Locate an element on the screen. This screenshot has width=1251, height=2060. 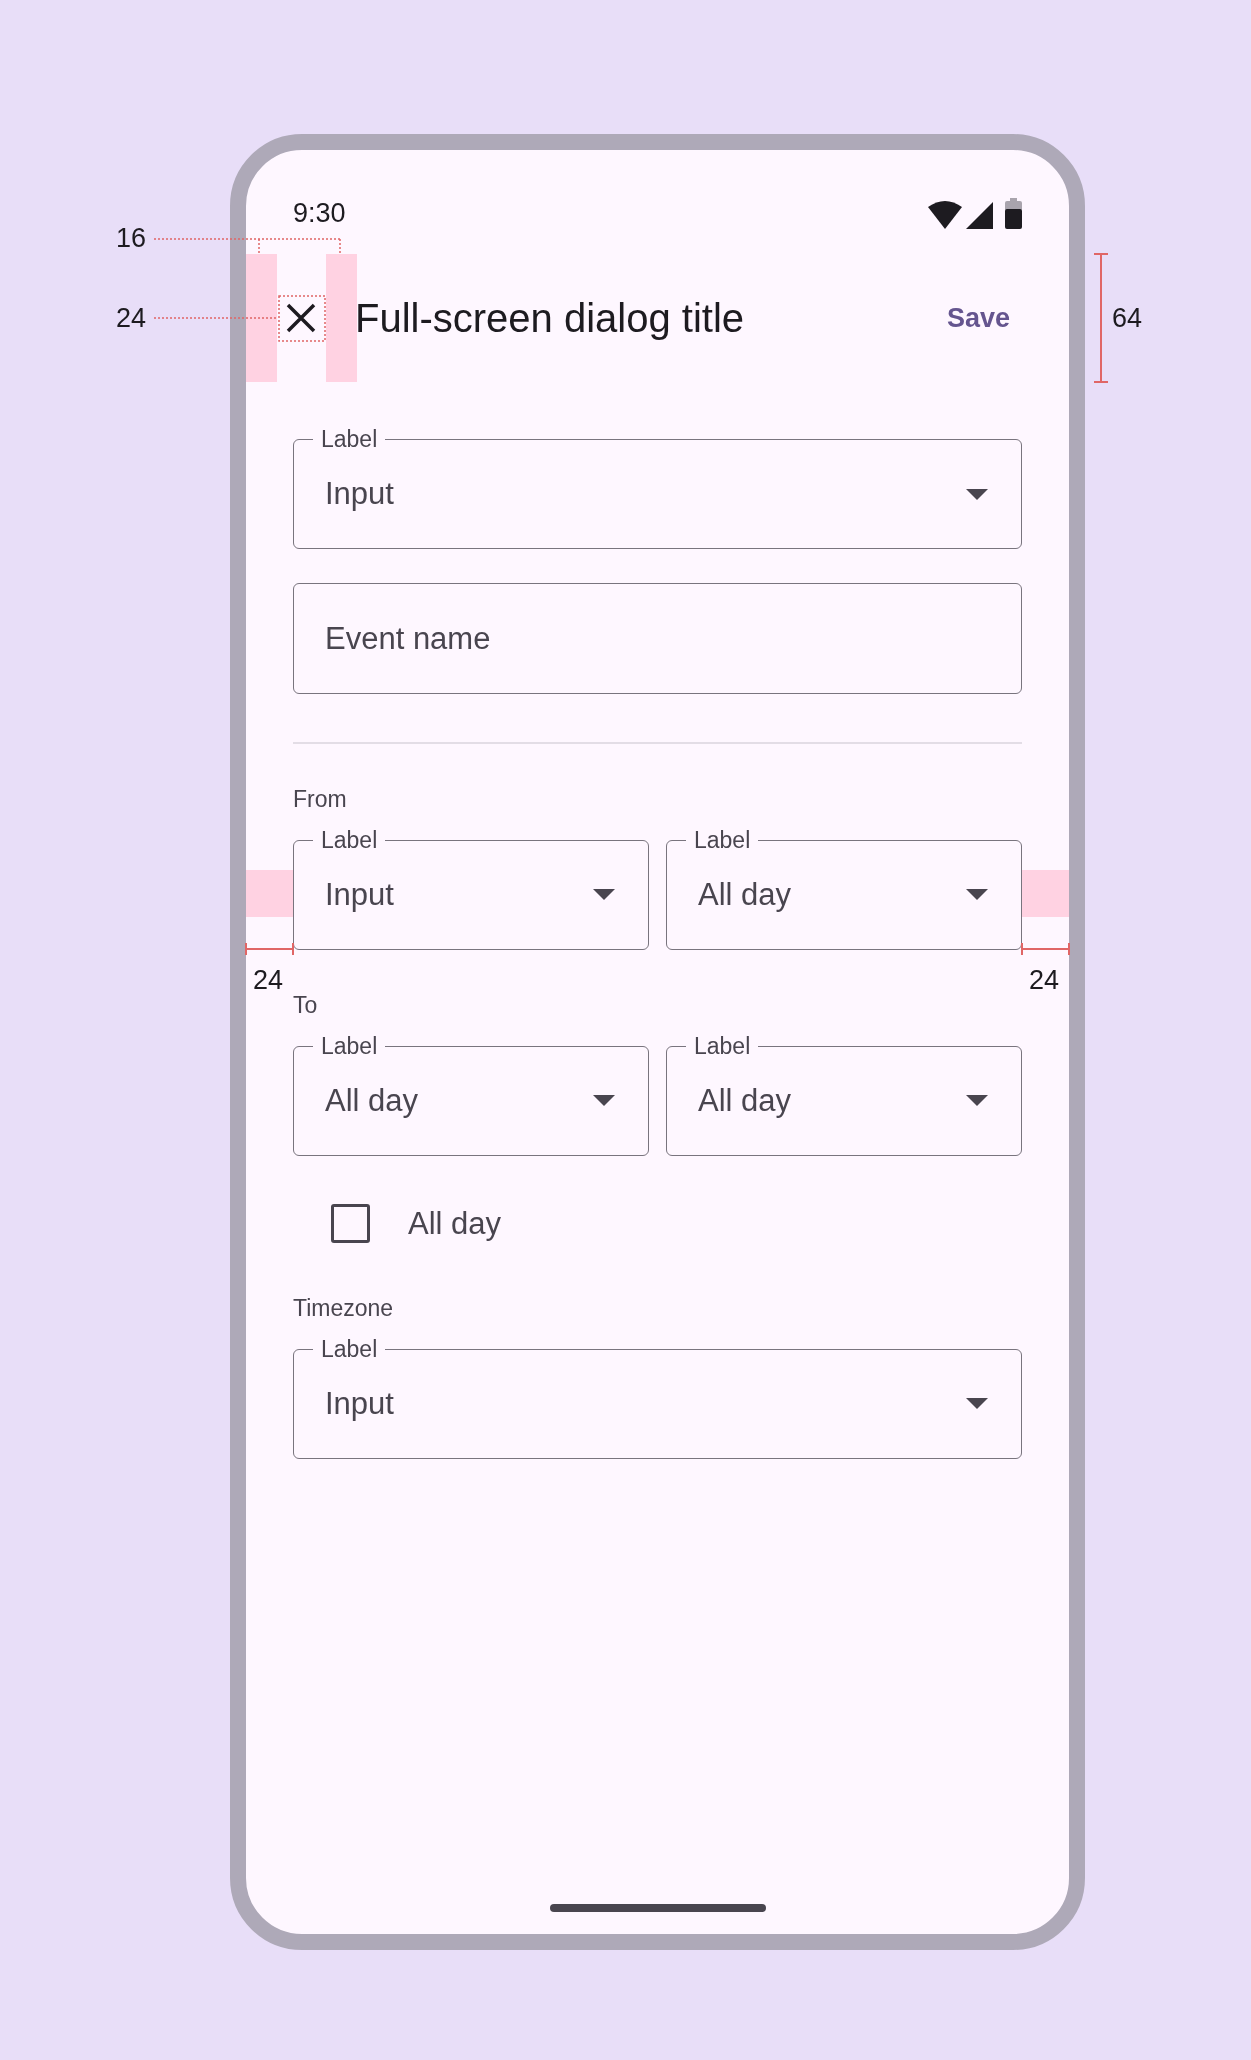
signal-icon is located at coordinates (979, 215).